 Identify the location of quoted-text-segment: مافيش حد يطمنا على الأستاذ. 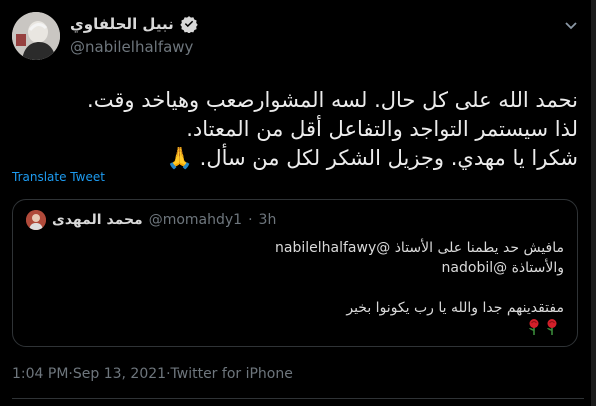
(477, 248).